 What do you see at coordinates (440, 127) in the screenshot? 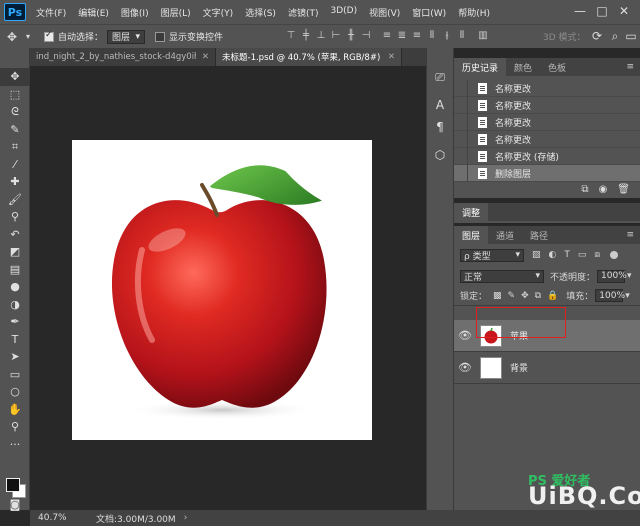
I see `paragraph-panel-icon: ¶` at bounding box center [440, 127].